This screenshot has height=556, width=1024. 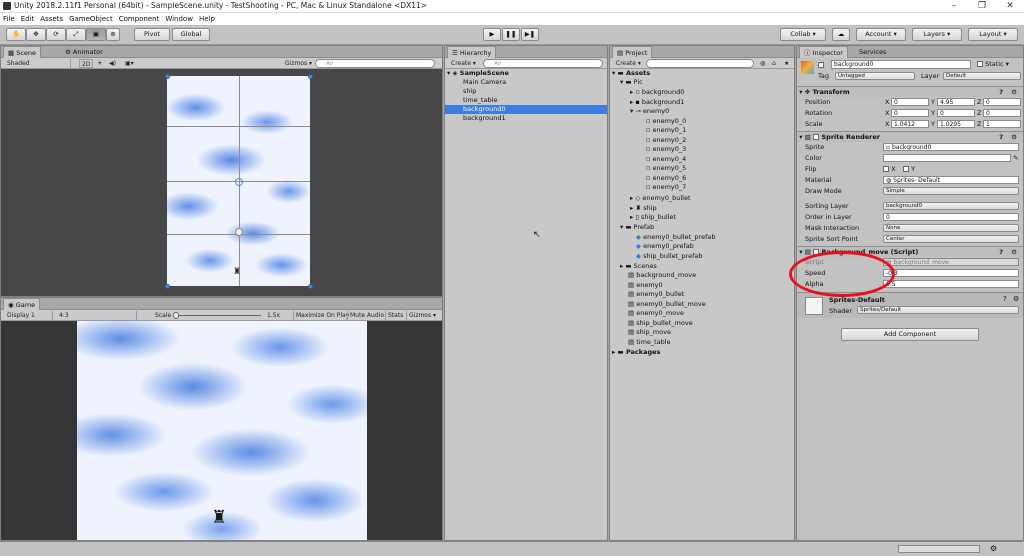 What do you see at coordinates (366, 315) in the screenshot?
I see `mute-audio-toggle: Mute Audio` at bounding box center [366, 315].